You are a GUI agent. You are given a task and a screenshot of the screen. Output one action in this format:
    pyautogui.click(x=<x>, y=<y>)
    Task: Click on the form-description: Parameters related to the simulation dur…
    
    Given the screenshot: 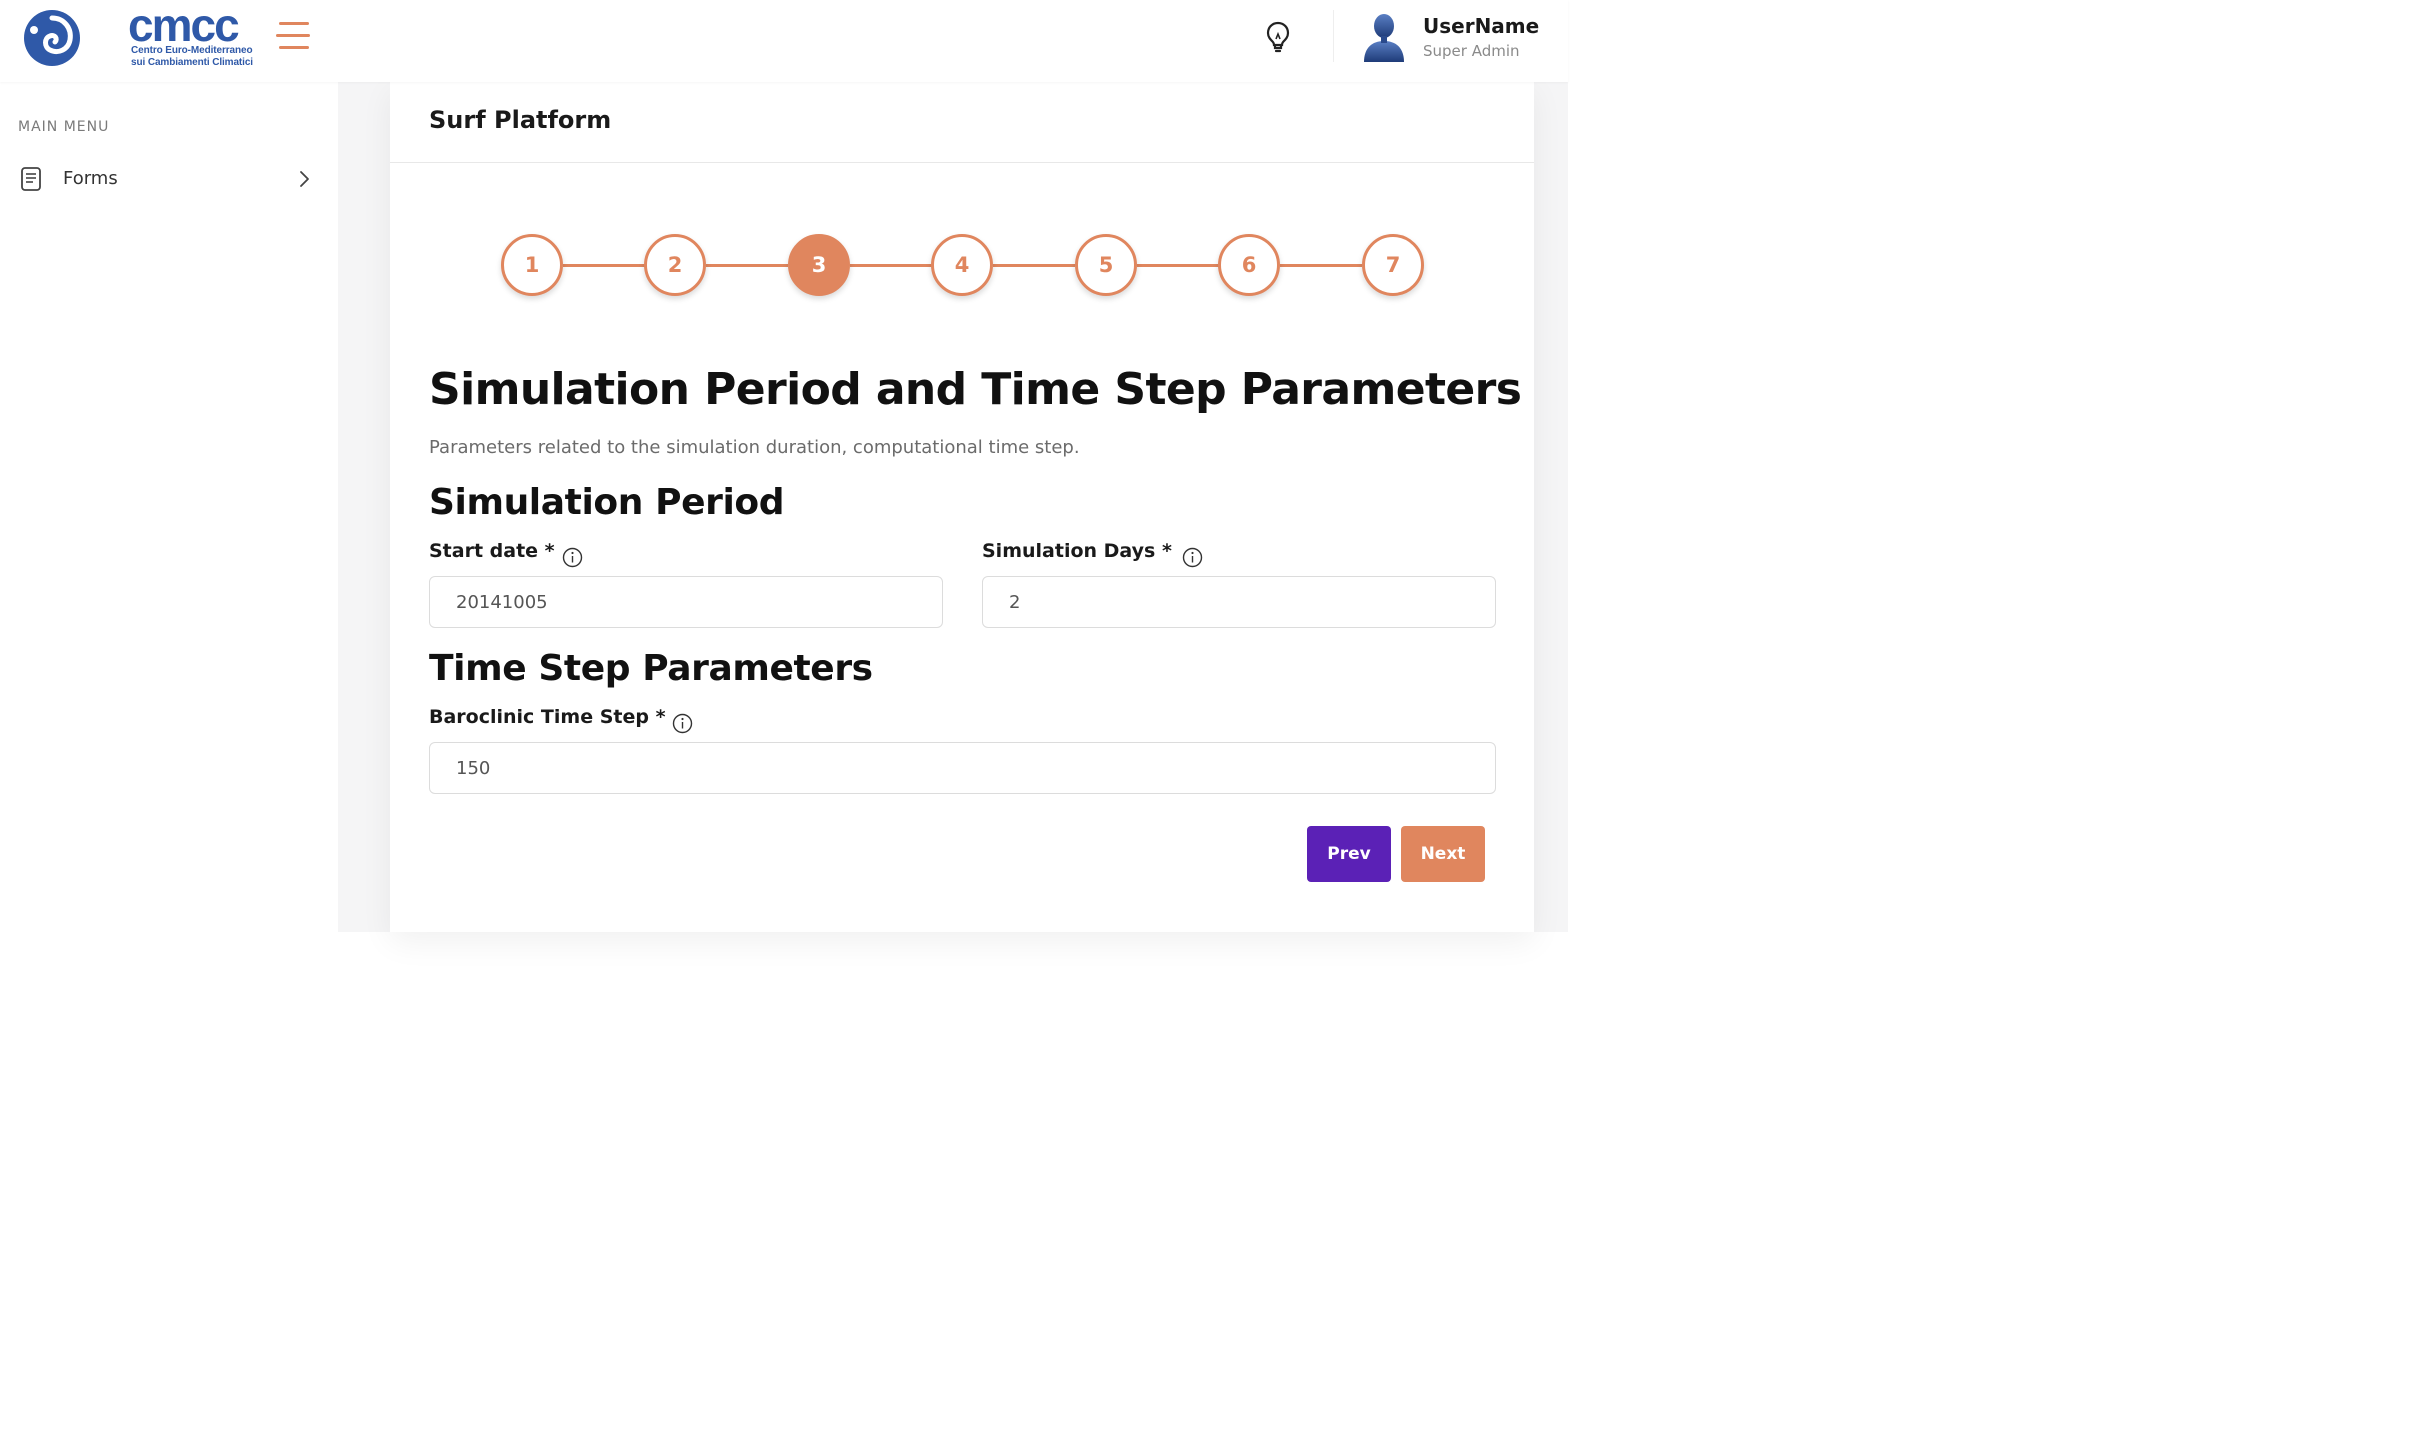 What is the action you would take?
    pyautogui.click(x=754, y=447)
    